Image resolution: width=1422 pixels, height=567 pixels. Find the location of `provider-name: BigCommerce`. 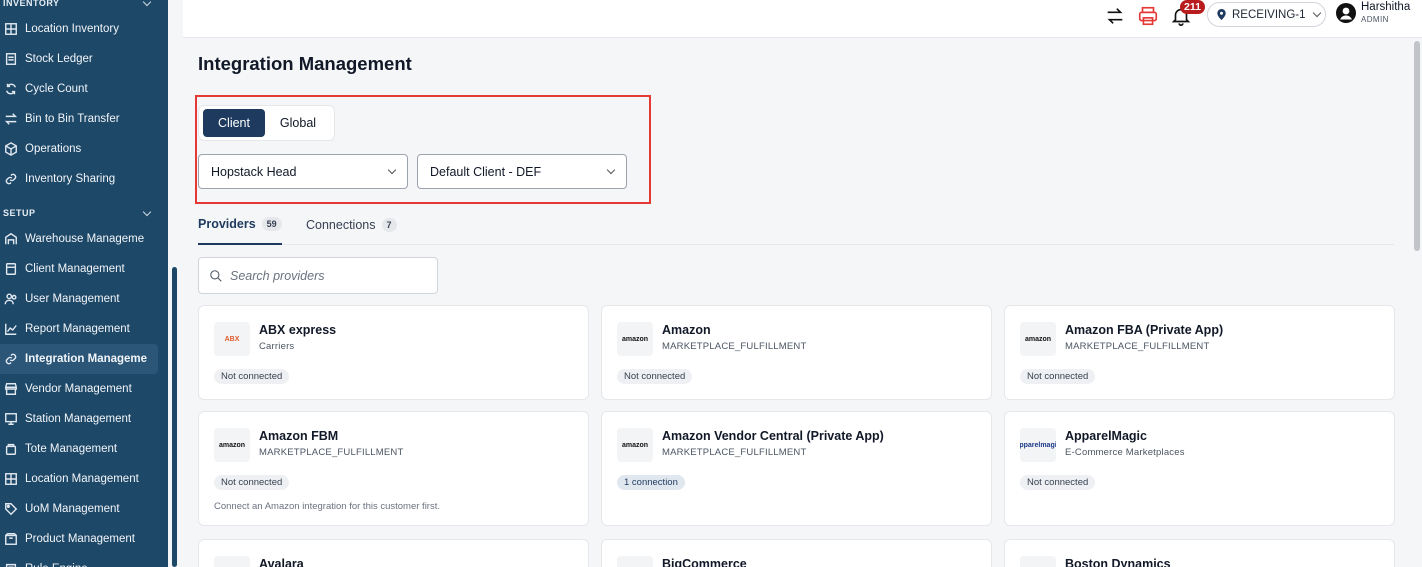

provider-name: BigCommerce is located at coordinates (704, 562).